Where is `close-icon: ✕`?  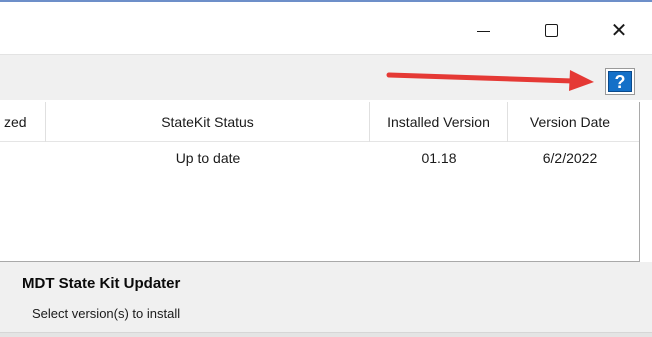
close-icon: ✕ is located at coordinates (619, 30).